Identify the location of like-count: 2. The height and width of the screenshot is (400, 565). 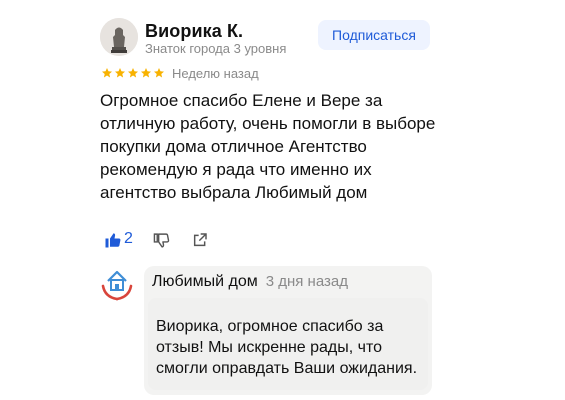
(128, 239).